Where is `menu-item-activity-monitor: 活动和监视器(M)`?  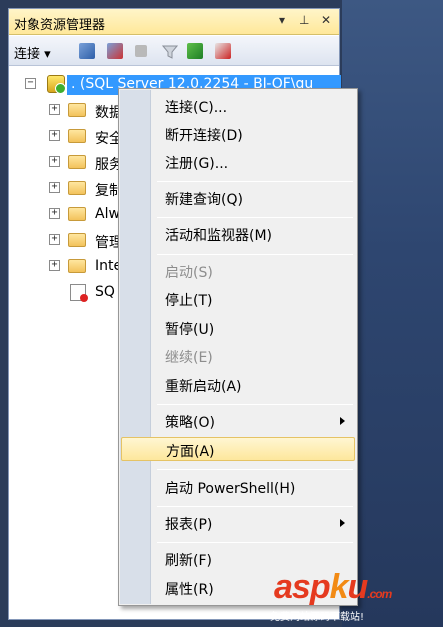 menu-item-activity-monitor: 活动和监视器(M) is located at coordinates (238, 234).